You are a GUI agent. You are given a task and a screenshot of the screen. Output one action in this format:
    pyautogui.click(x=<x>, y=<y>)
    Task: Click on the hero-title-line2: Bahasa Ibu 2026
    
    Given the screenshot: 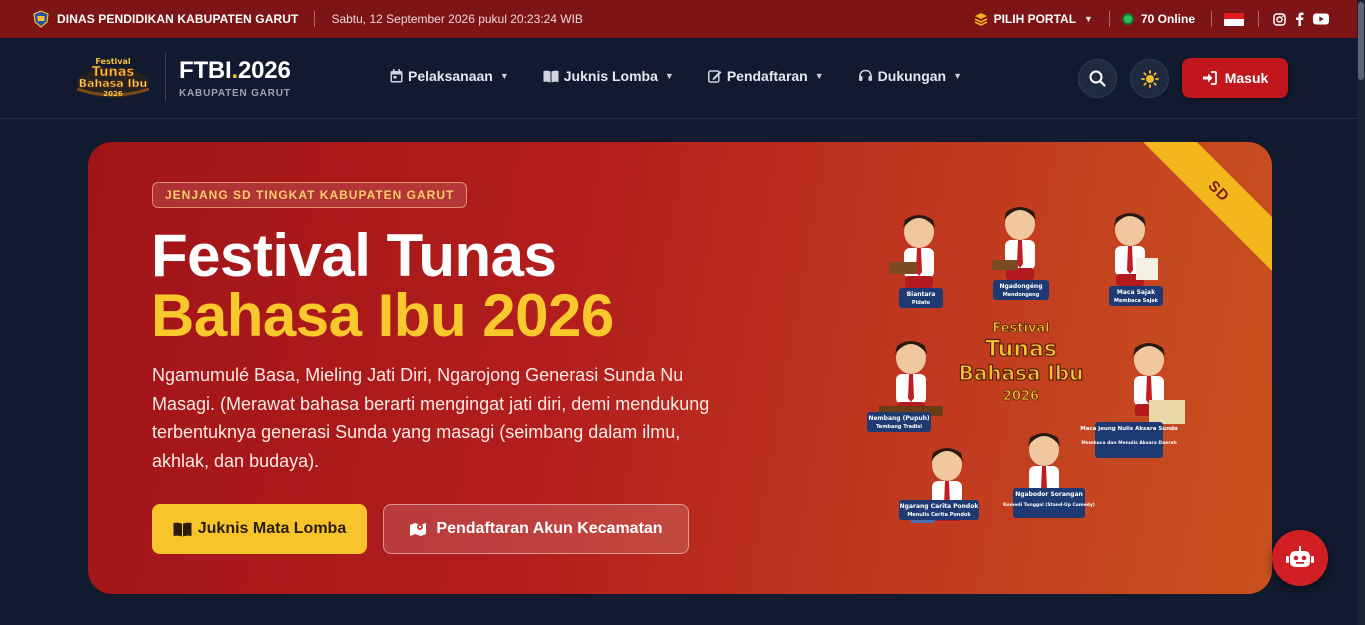 What is the action you would take?
    pyautogui.click(x=382, y=315)
    